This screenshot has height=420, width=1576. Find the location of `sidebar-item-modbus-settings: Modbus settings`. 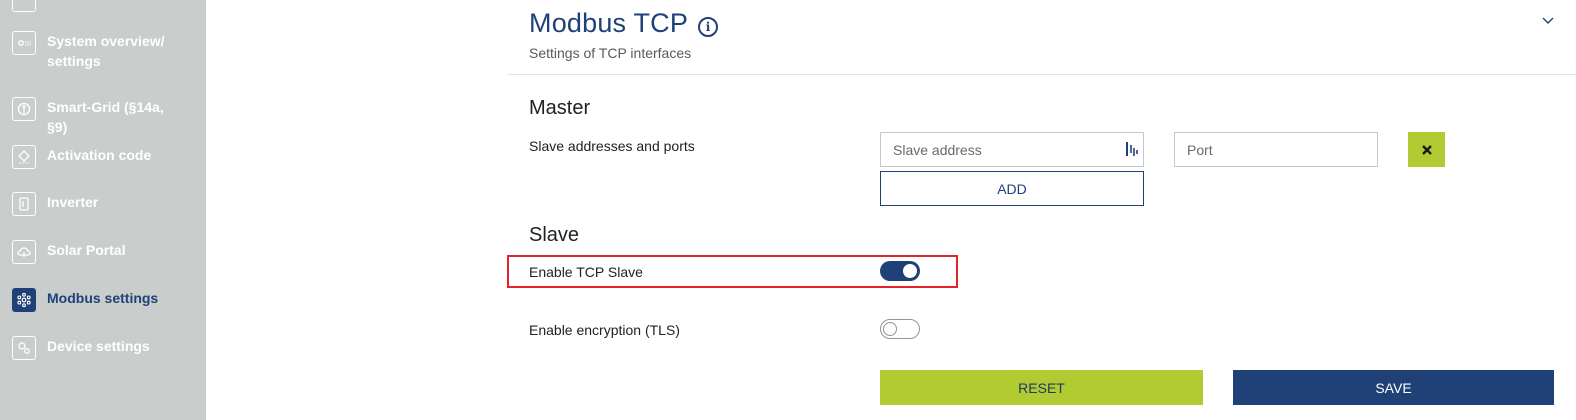

sidebar-item-modbus-settings: Modbus settings is located at coordinates (85, 300).